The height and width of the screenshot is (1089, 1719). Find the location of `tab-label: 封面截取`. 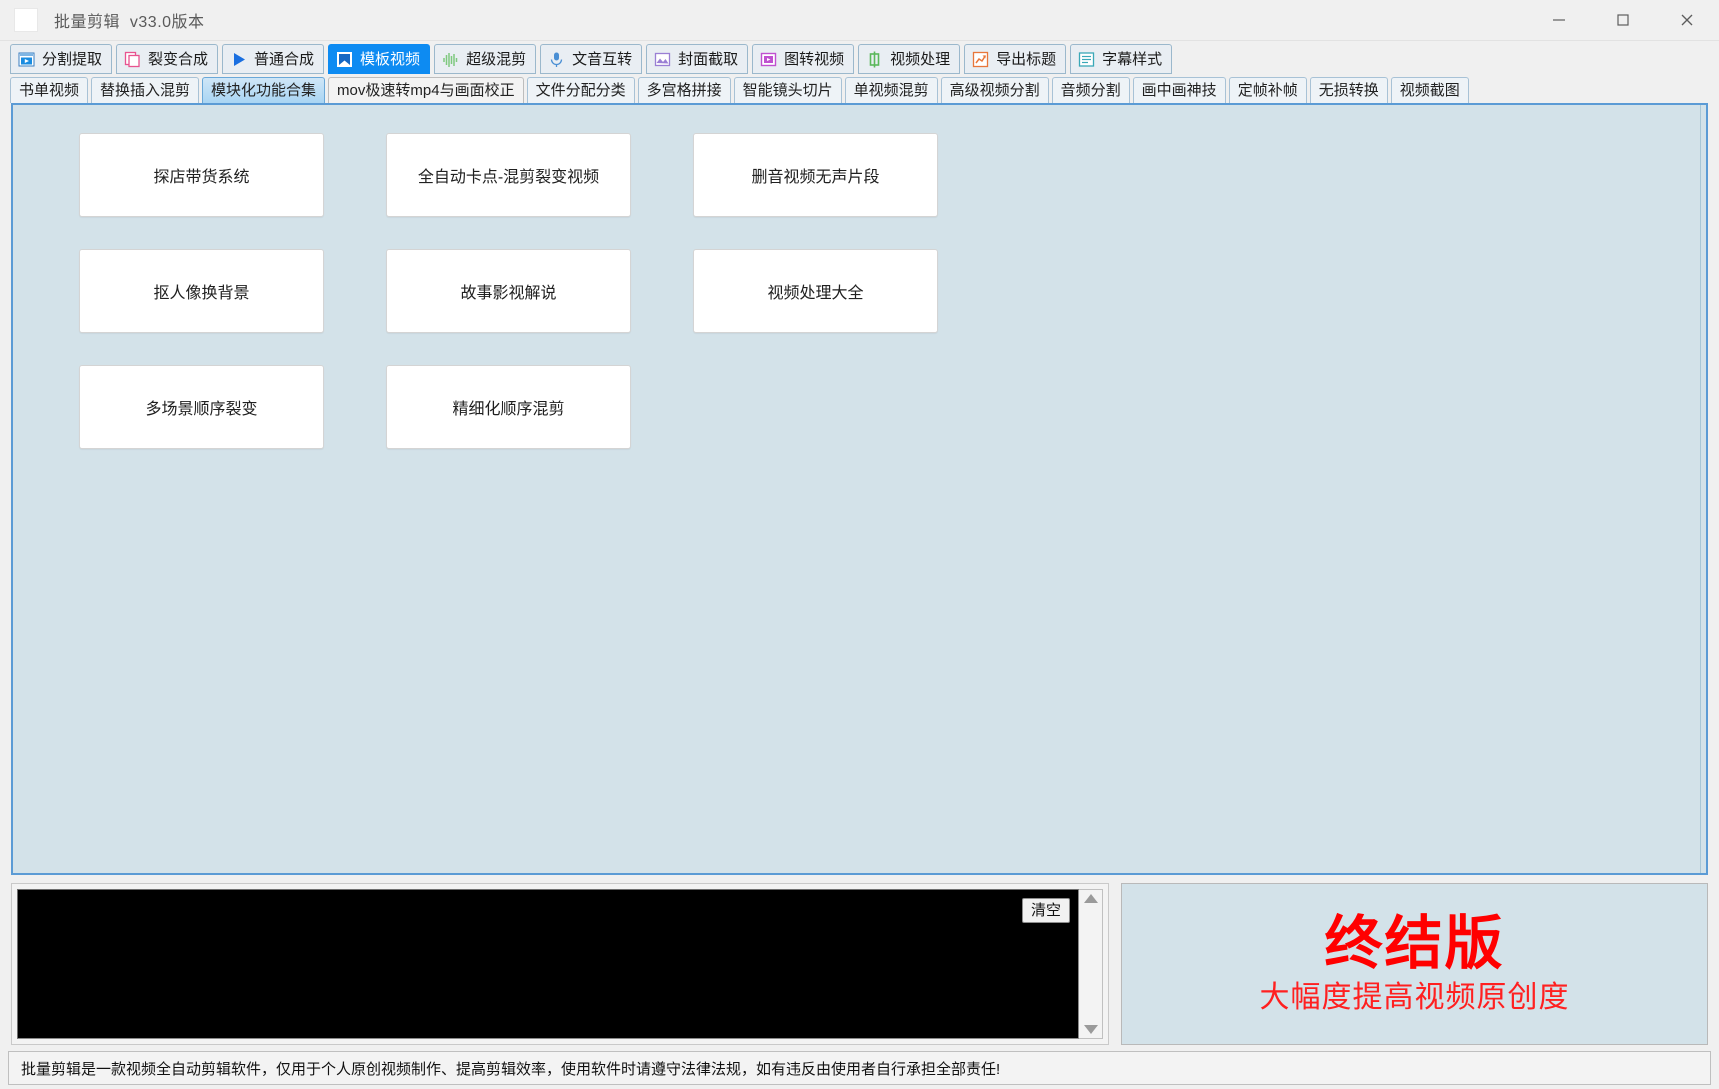

tab-label: 封面截取 is located at coordinates (708, 59).